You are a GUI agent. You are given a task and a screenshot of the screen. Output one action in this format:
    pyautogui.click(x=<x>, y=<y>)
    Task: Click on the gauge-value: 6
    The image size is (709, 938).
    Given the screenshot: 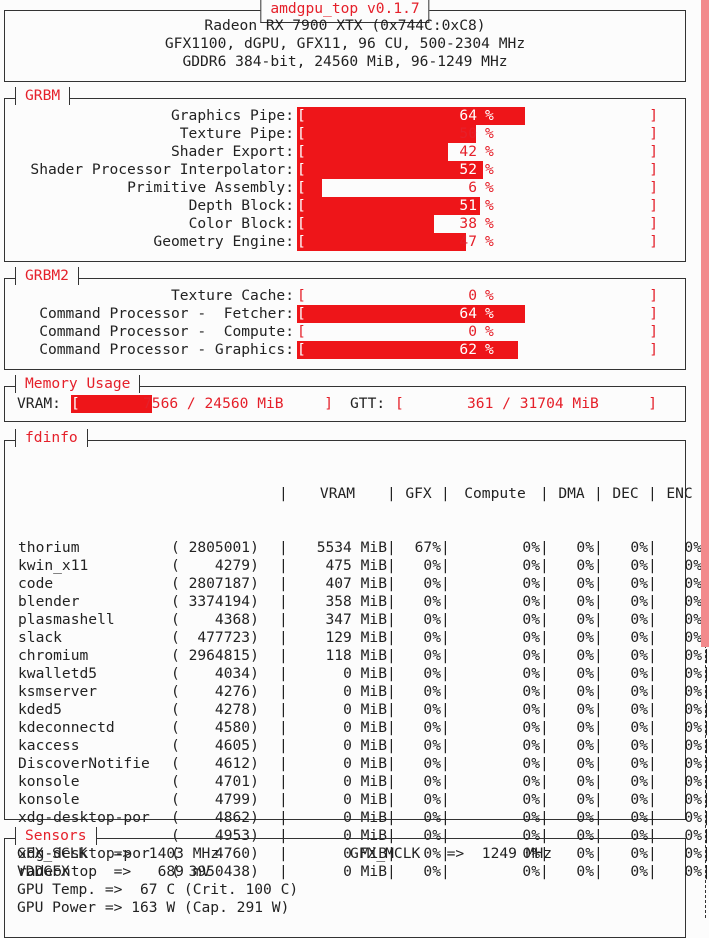 What is the action you would take?
    pyautogui.click(x=472, y=187)
    